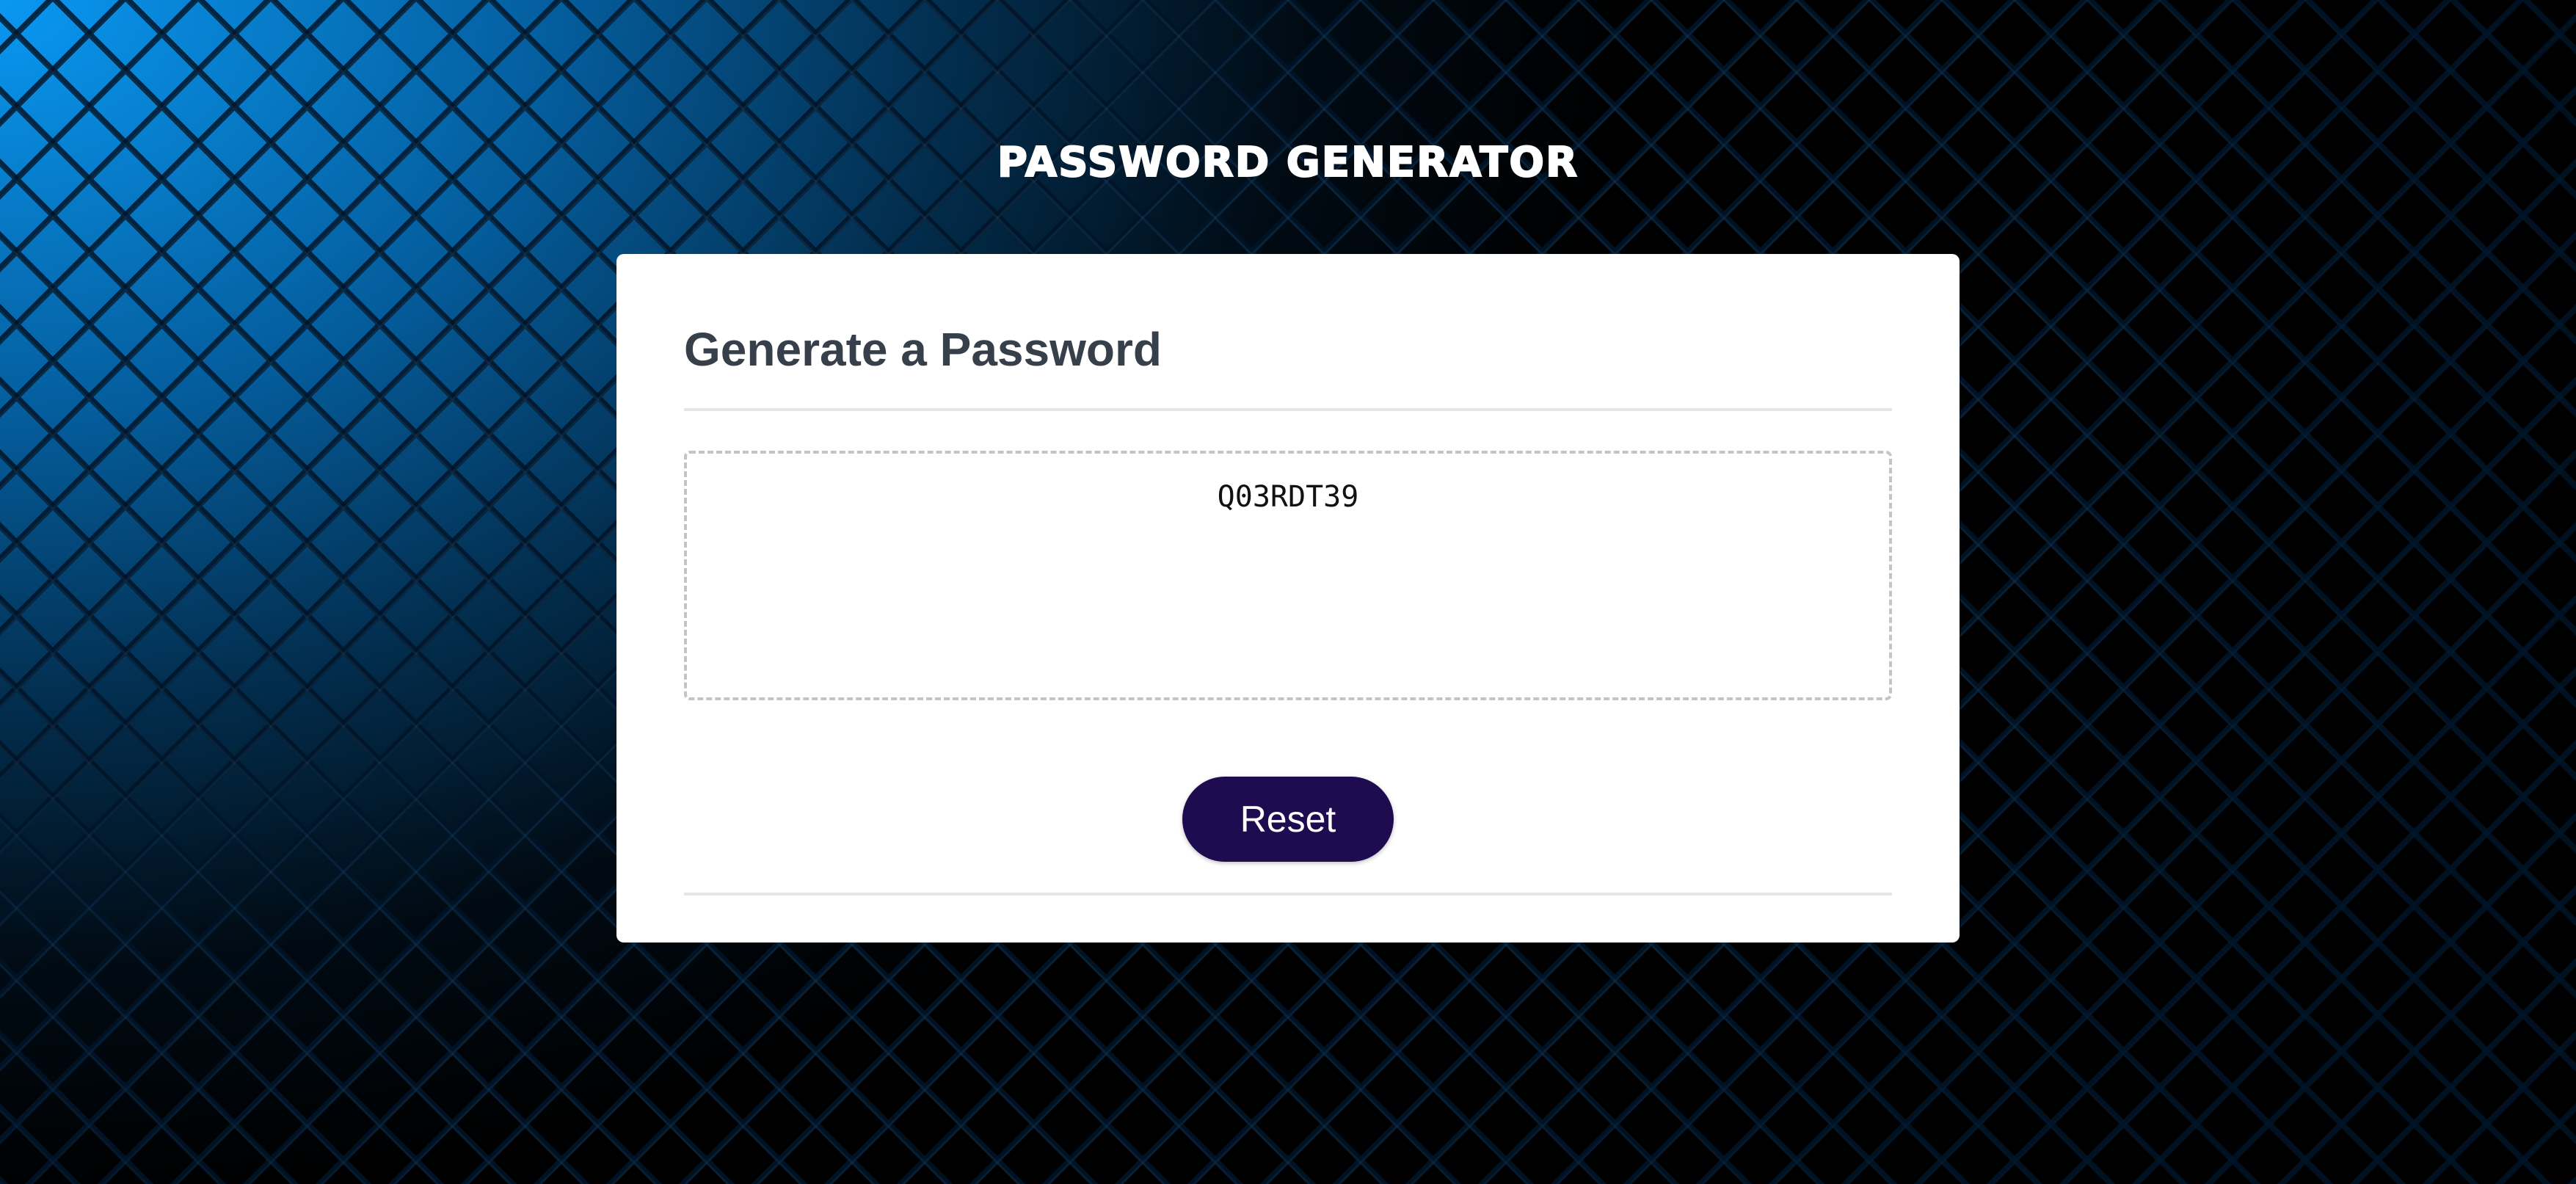 The width and height of the screenshot is (2576, 1184). Describe the element at coordinates (1288, 365) in the screenshot. I see `card-header: Generate a Password` at that location.